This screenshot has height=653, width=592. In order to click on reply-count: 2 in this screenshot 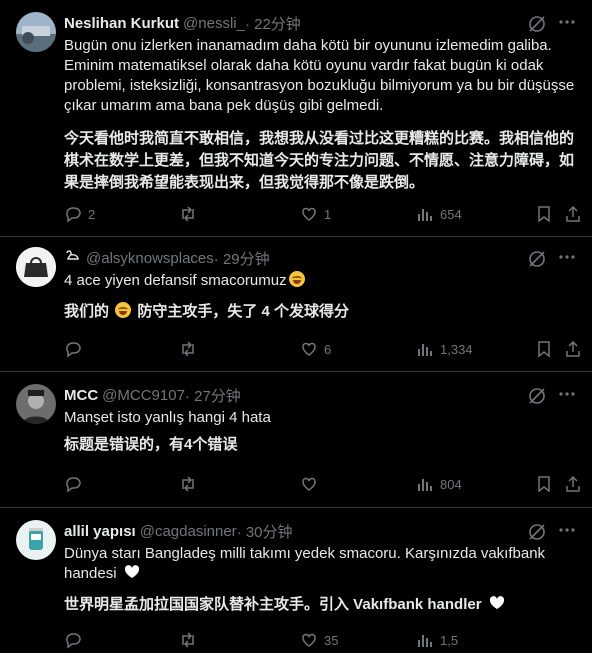, I will do `click(92, 214)`.